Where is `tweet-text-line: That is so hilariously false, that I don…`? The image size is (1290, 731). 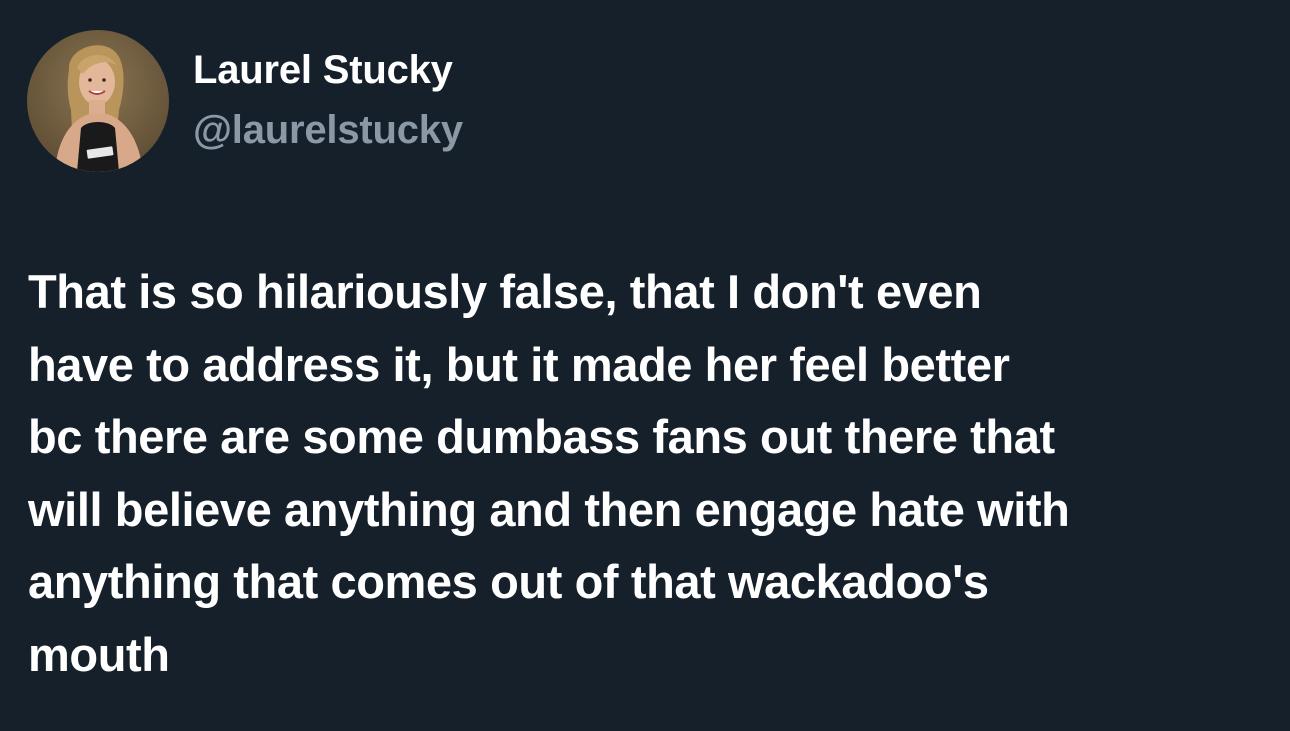 tweet-text-line: That is so hilariously false, that I don… is located at coordinates (505, 291).